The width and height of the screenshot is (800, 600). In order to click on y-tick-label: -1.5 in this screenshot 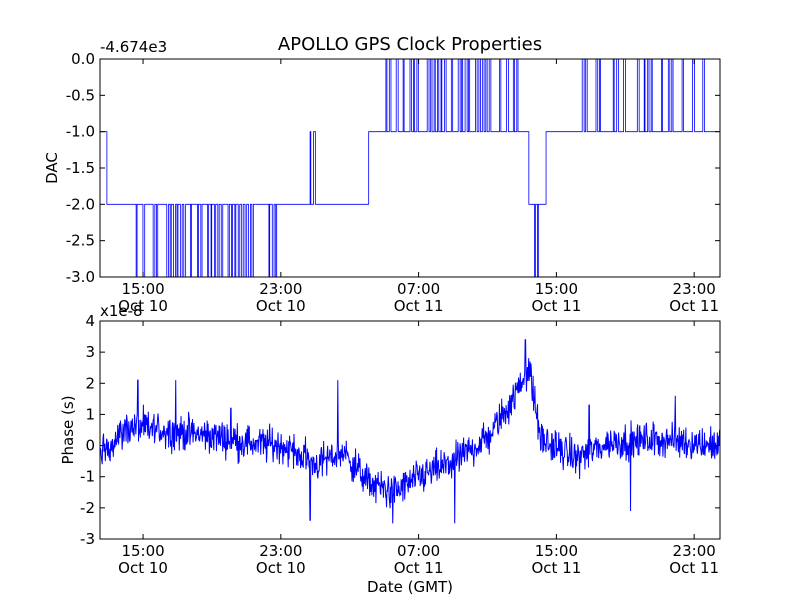, I will do `click(80, 168)`.